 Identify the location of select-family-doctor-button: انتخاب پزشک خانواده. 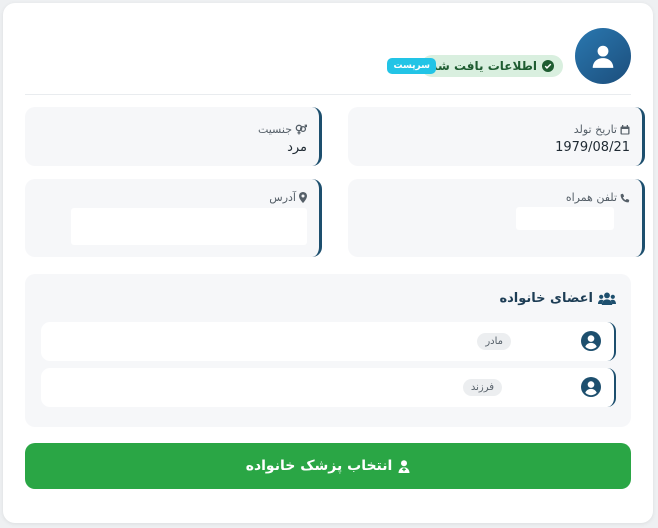
(328, 466).